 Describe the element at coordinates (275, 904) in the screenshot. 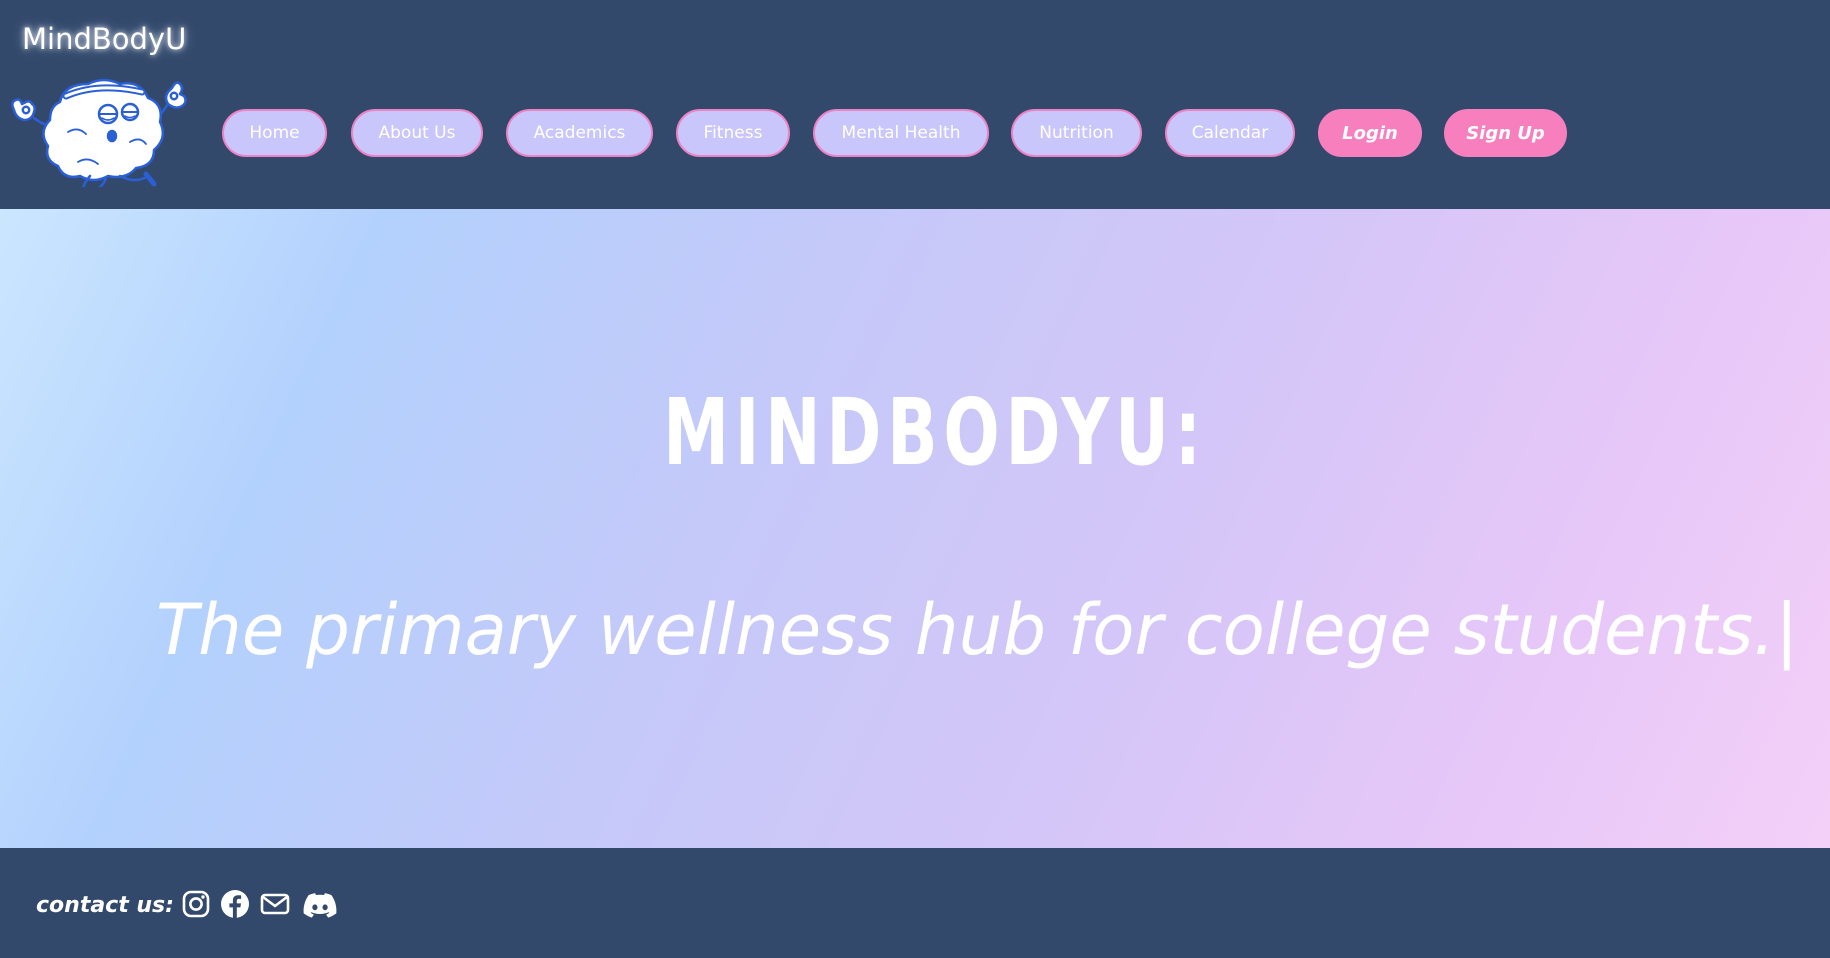

I see `email-icon` at that location.